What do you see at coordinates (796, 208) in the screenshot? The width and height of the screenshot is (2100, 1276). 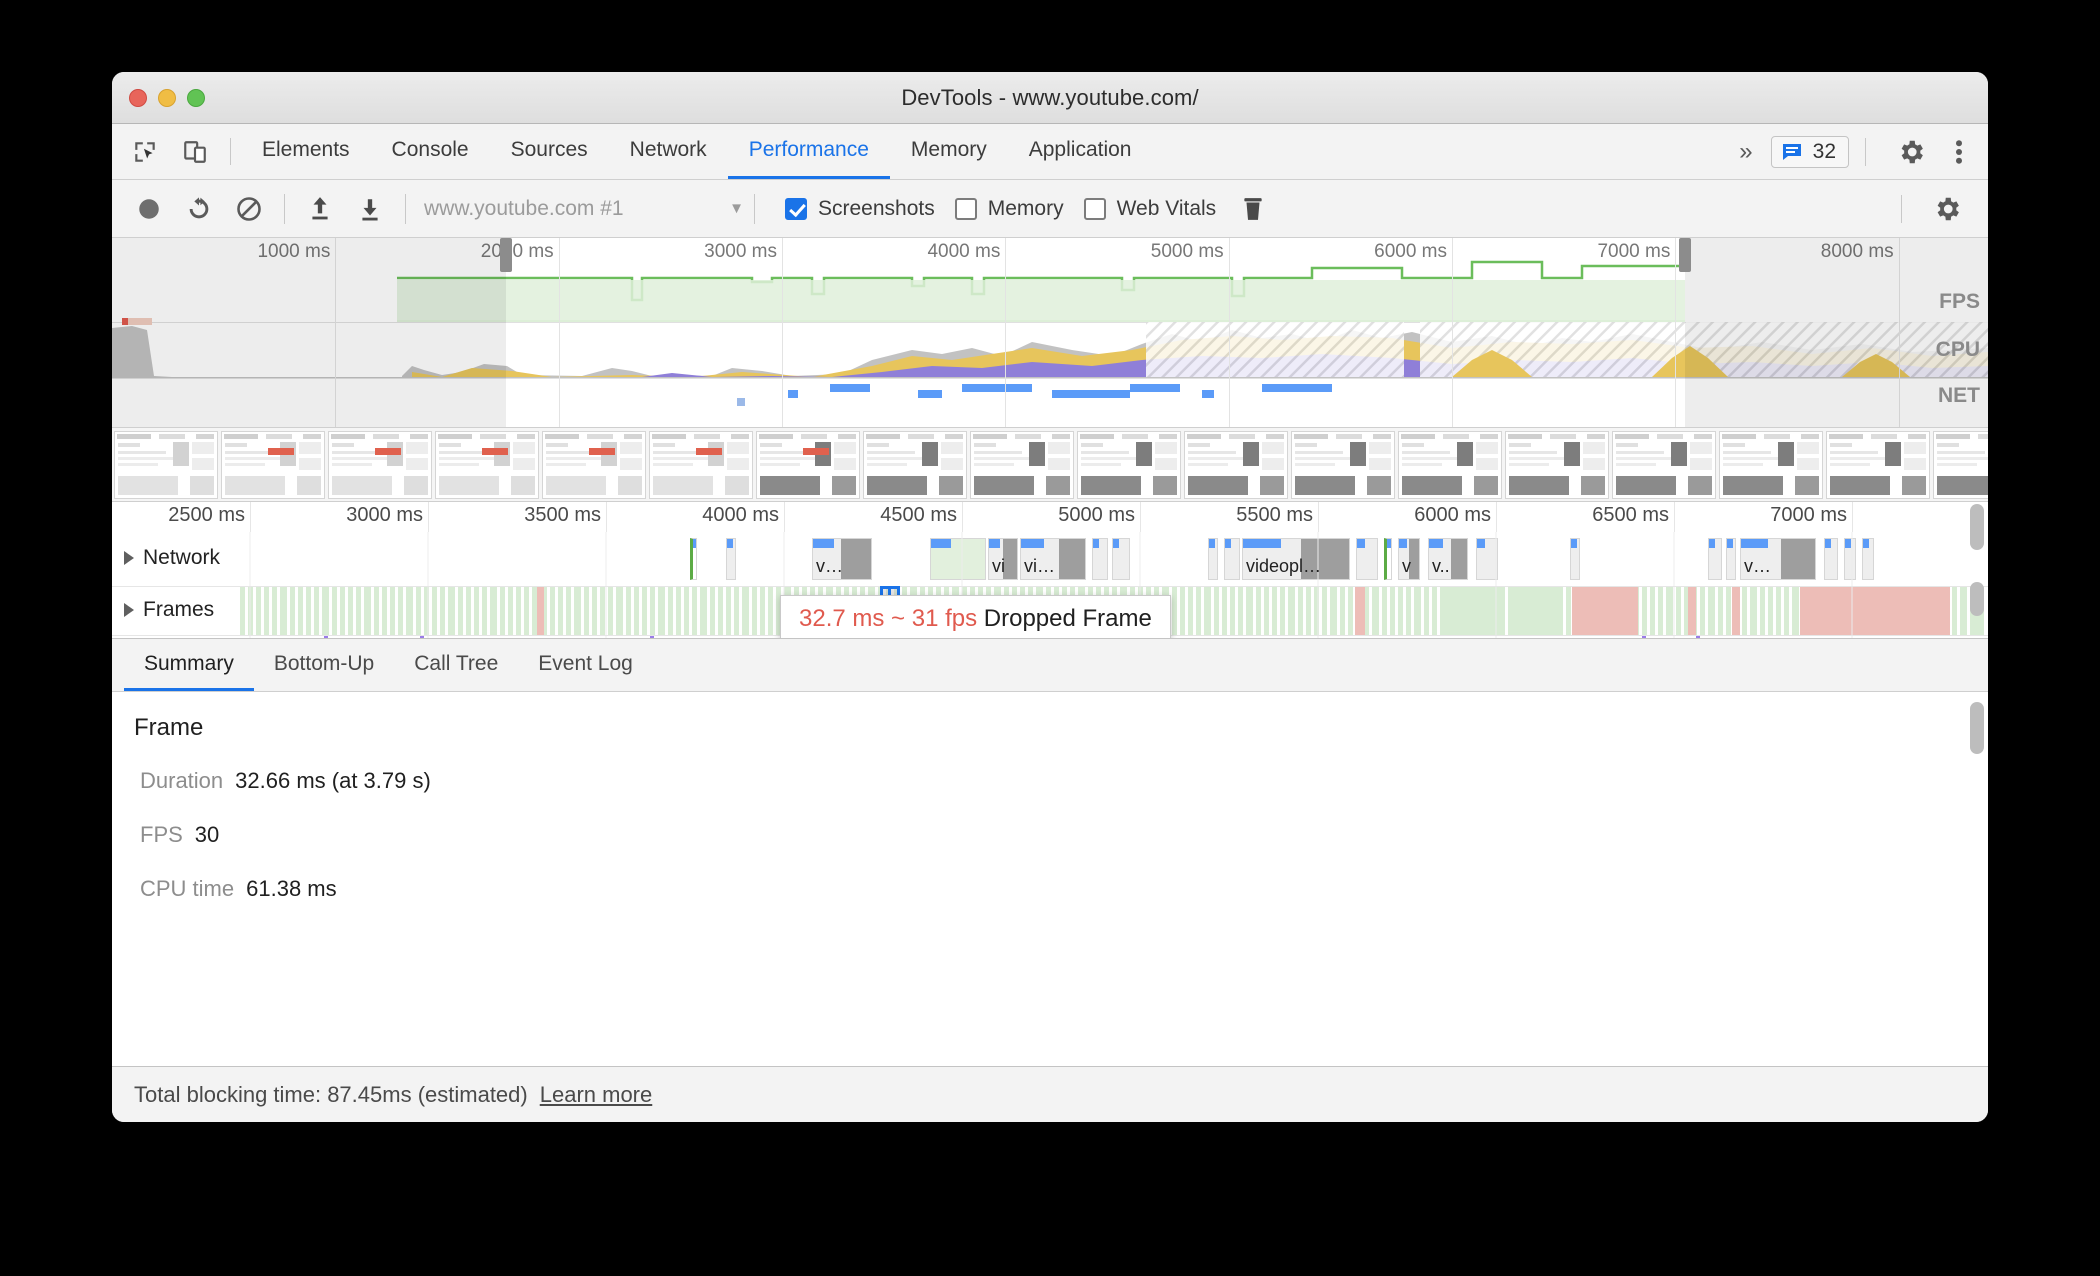 I see `screenshots-checkbox-box` at bounding box center [796, 208].